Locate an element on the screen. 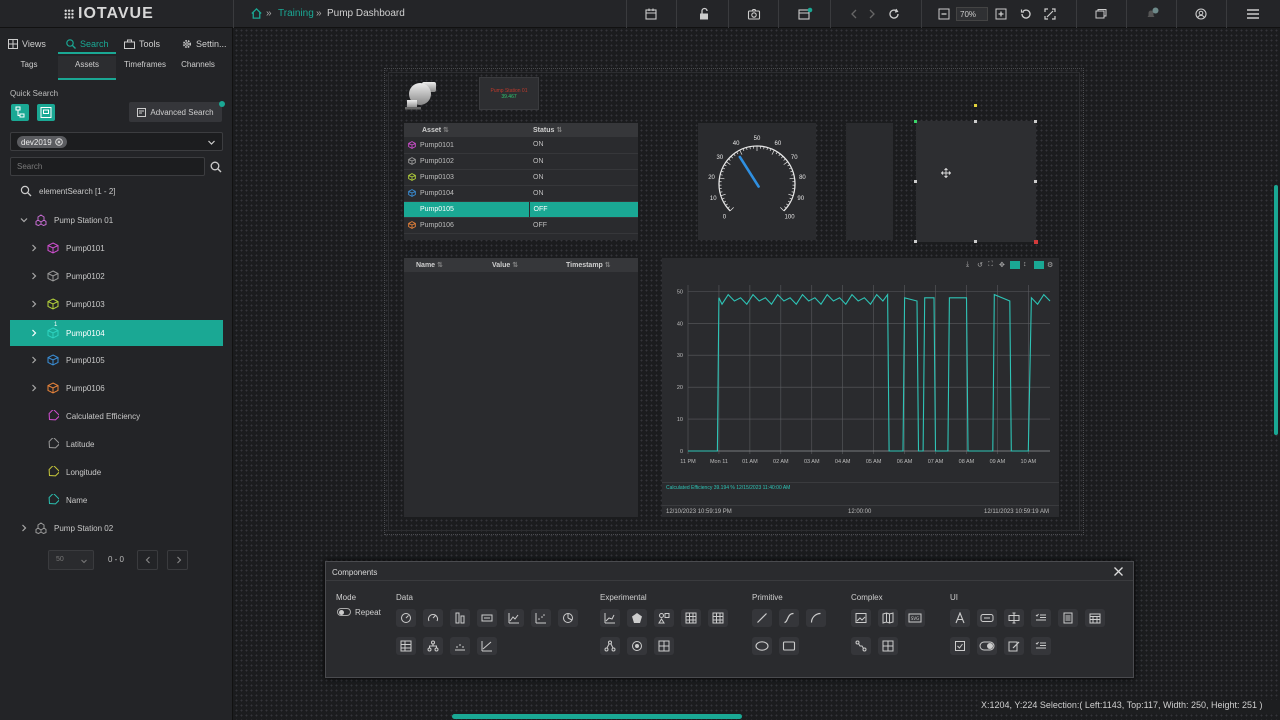 This screenshot has width=1280, height=720. subtab-tags: Tags is located at coordinates (29, 69).